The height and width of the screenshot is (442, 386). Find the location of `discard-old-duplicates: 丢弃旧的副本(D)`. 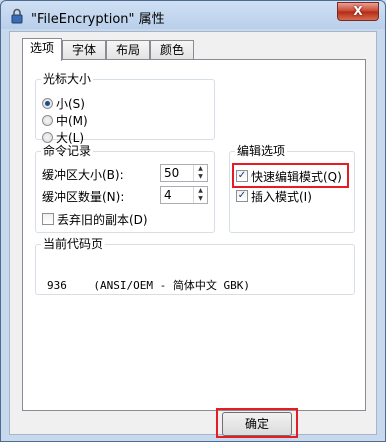

discard-old-duplicates: 丢弃旧的副本(D) is located at coordinates (95, 219).